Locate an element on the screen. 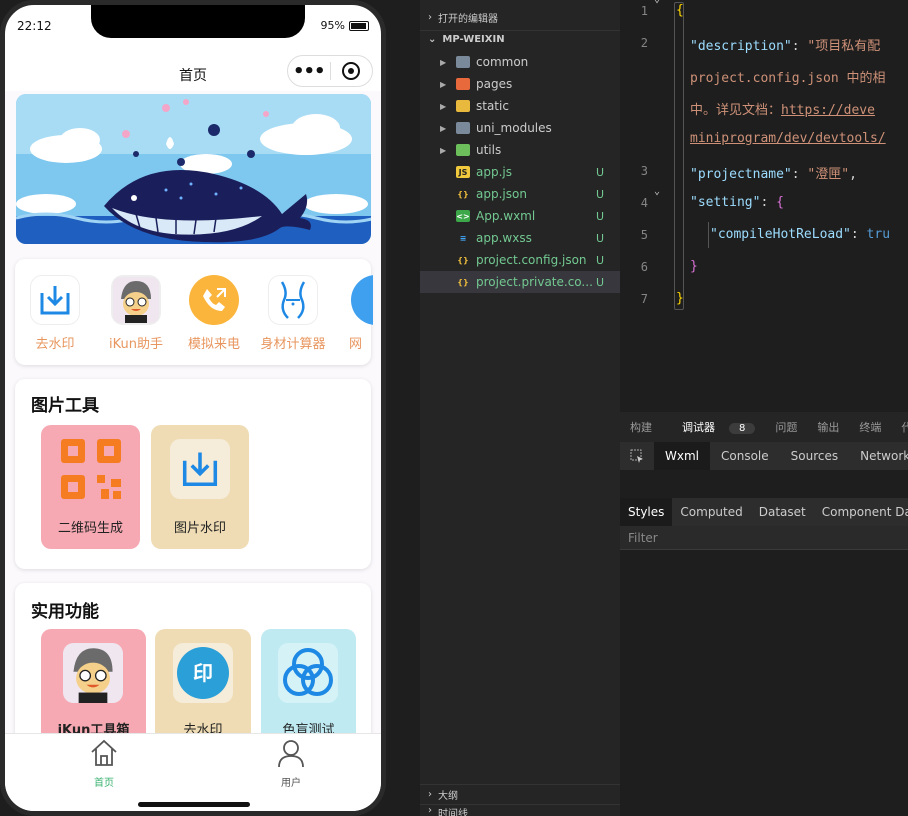  battery-percent: 95% is located at coordinates (332, 25).